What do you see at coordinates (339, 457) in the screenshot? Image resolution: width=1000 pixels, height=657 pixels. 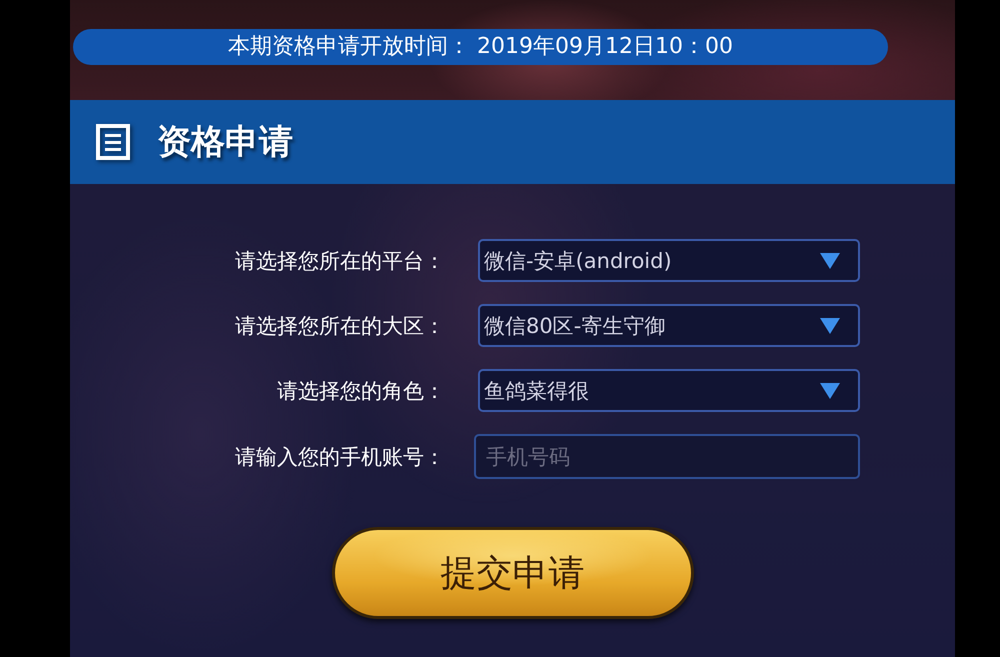 I see `field-label: 请输入您的手机账号：` at bounding box center [339, 457].